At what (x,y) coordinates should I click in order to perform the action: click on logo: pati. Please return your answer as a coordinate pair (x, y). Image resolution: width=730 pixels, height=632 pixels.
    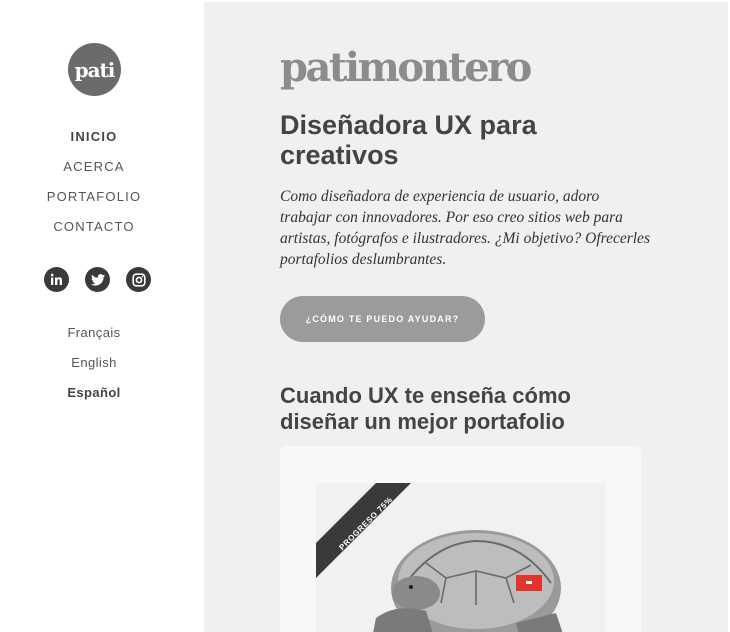
    Looking at the image, I should click on (94, 69).